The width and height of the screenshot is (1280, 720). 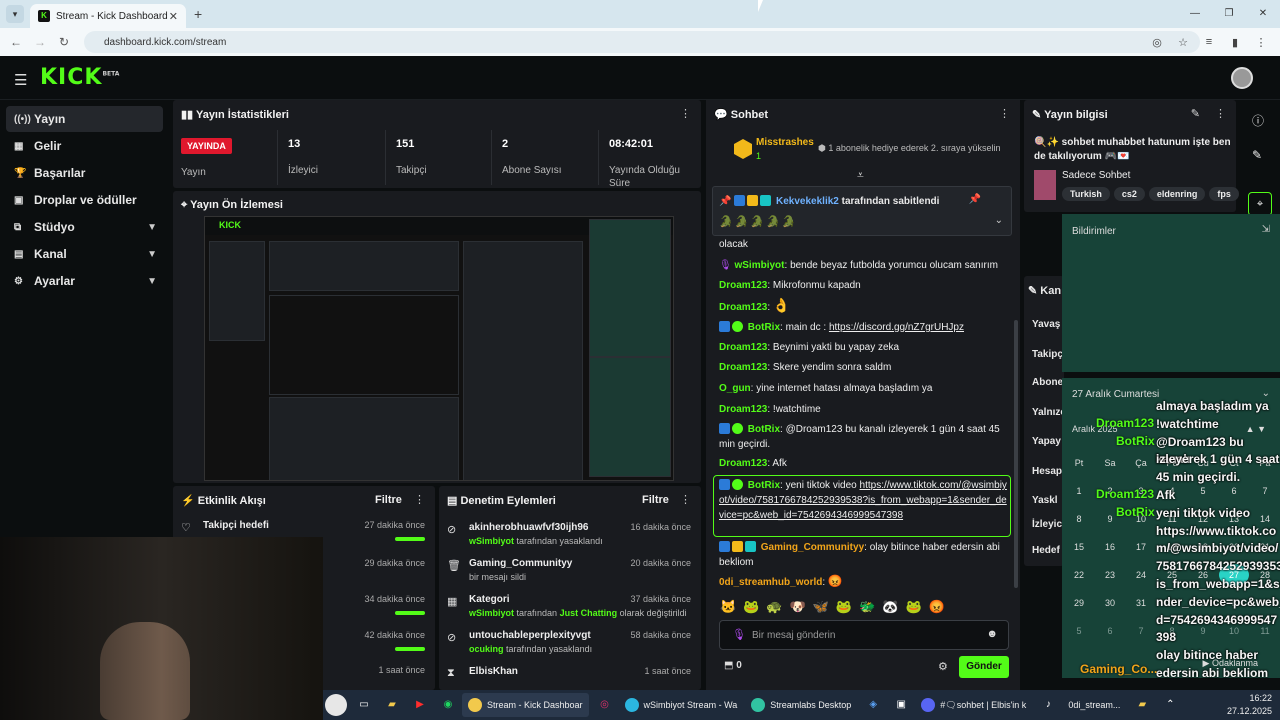 What do you see at coordinates (1261, 42) in the screenshot?
I see `menu-dots-icon: ⋮` at bounding box center [1261, 42].